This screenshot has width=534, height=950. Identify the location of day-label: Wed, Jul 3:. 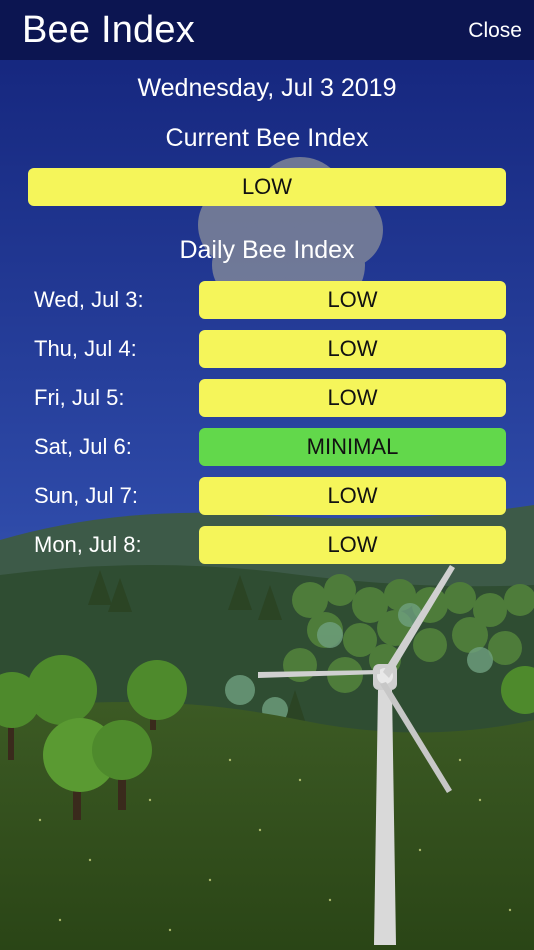
(89, 299).